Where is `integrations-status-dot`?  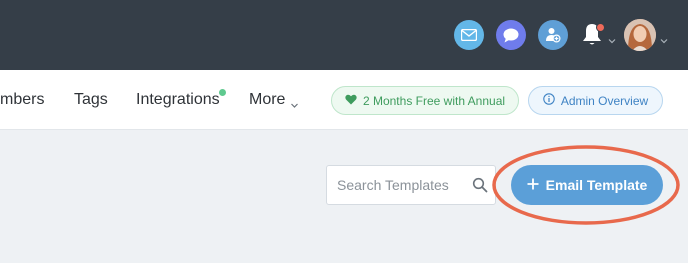 integrations-status-dot is located at coordinates (222, 92).